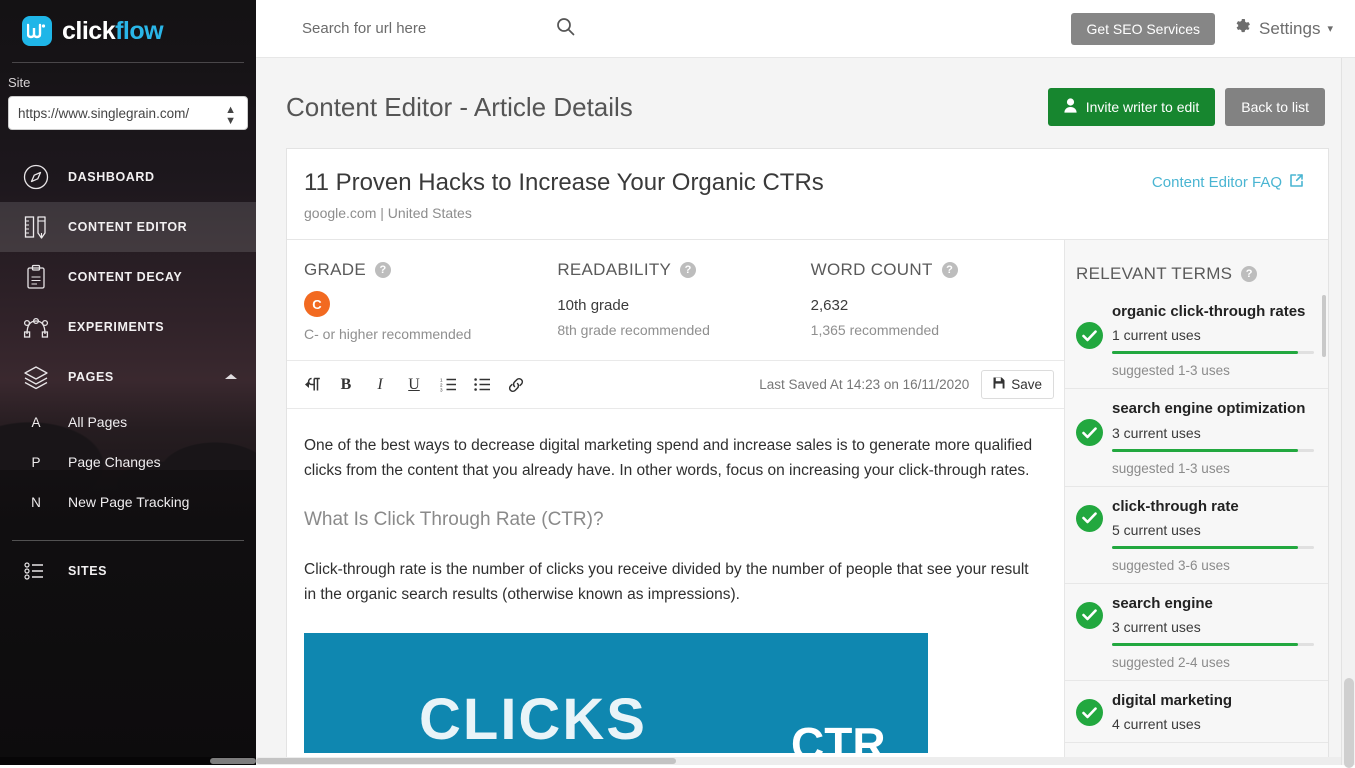 The width and height of the screenshot is (1355, 768). Describe the element at coordinates (380, 385) in the screenshot. I see `italic-icon: I` at that location.